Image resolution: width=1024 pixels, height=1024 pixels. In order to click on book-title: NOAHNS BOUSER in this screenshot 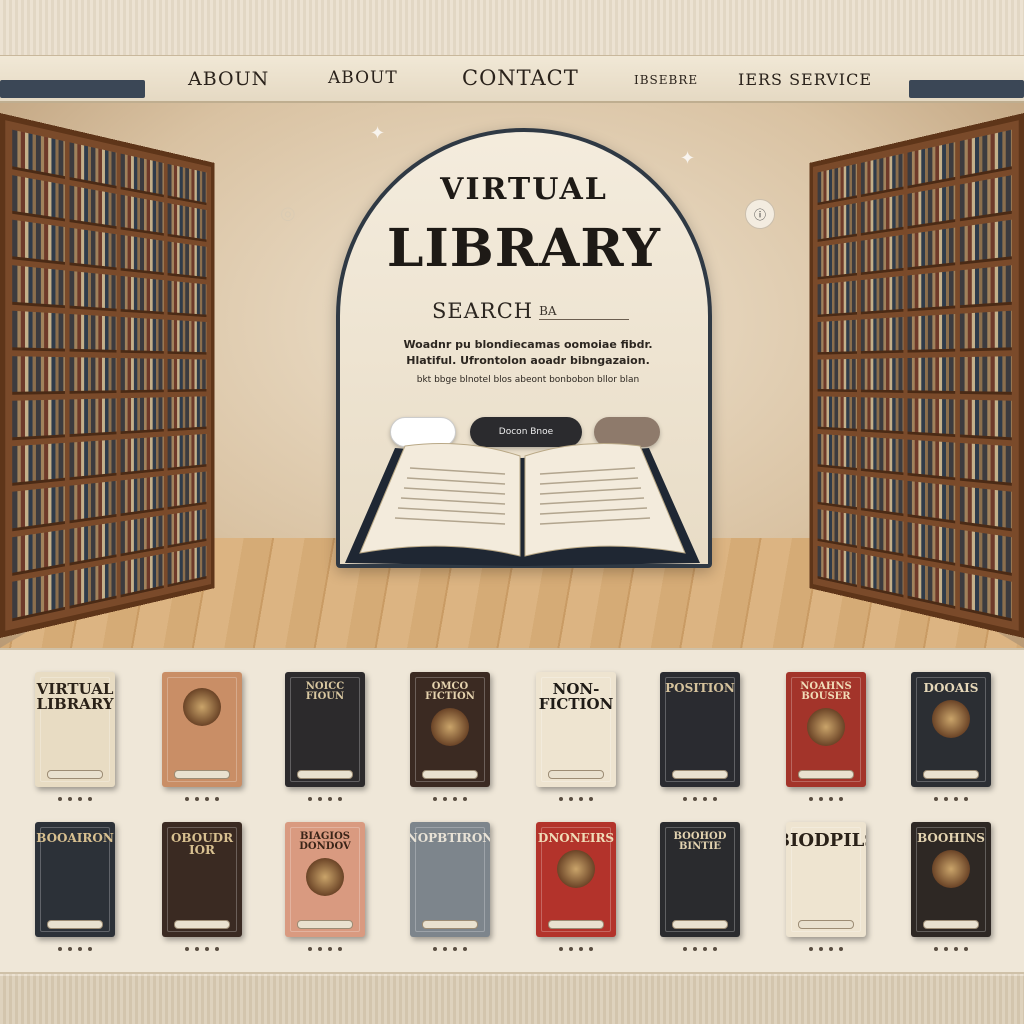, I will do `click(826, 691)`.